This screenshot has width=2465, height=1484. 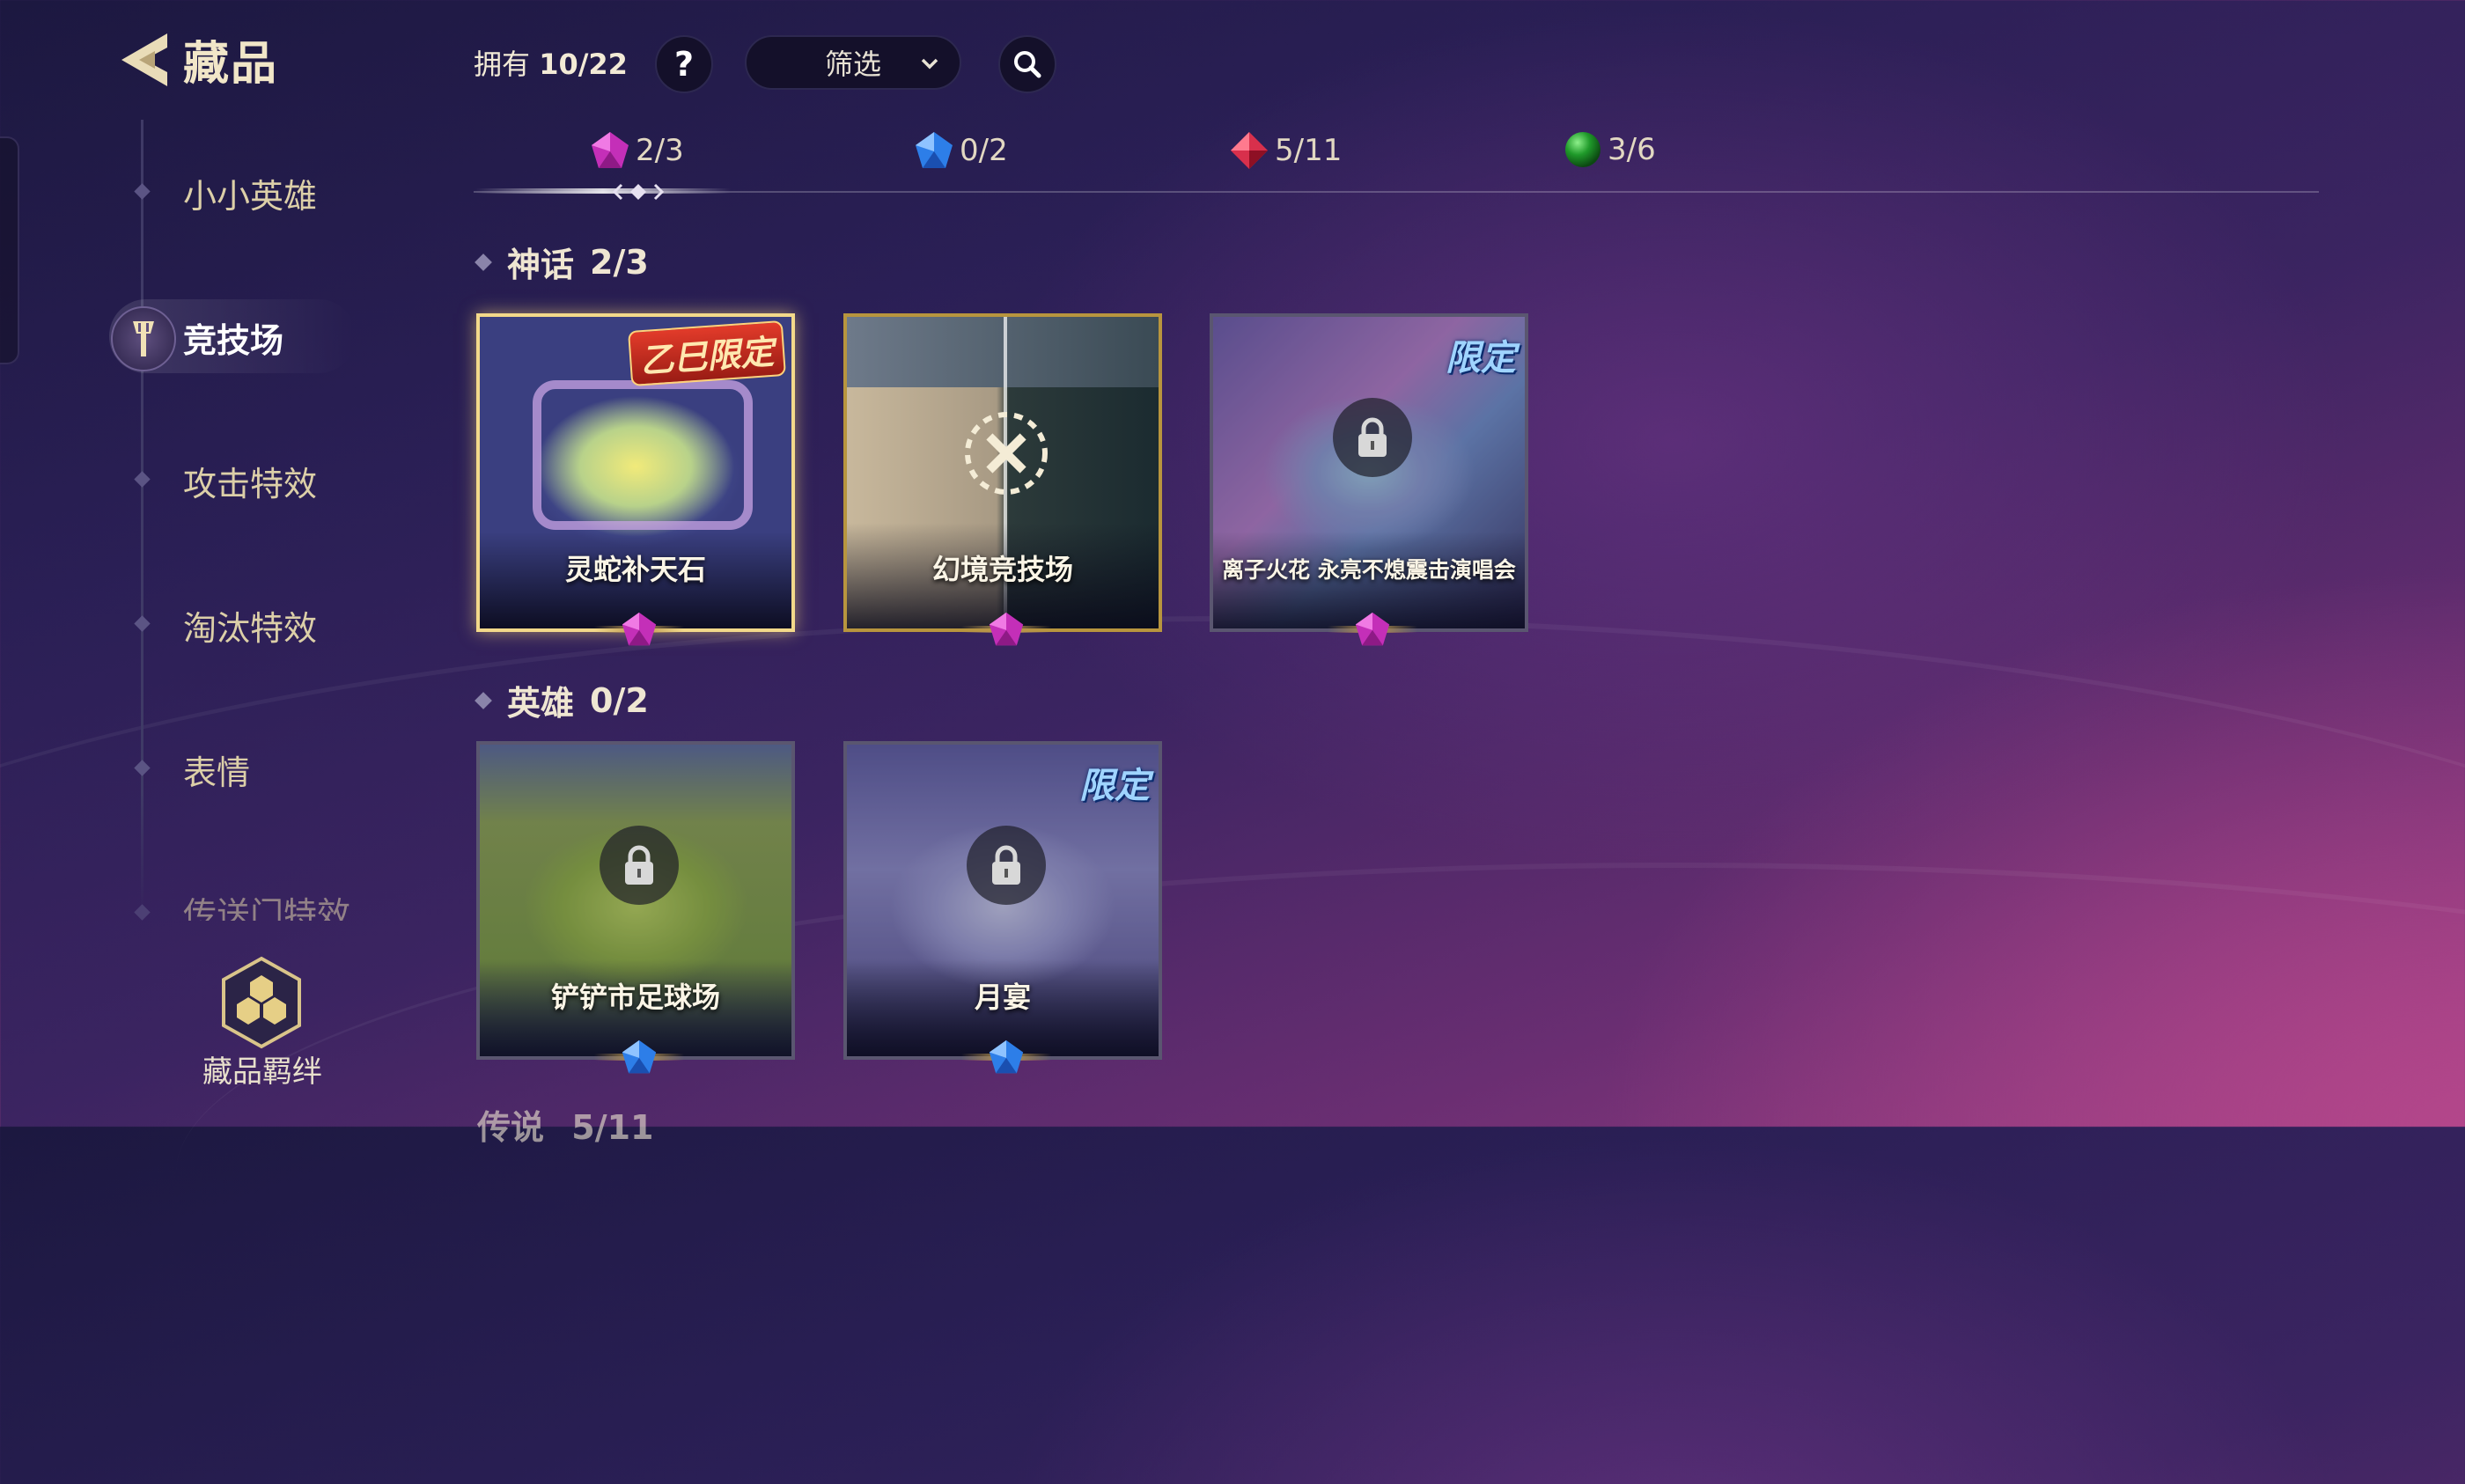 I want to click on owned-count: 拥有 10/22, so click(x=551, y=62).